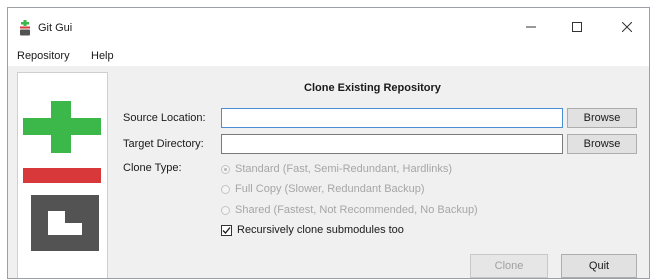  I want to click on source-location-input, so click(392, 118).